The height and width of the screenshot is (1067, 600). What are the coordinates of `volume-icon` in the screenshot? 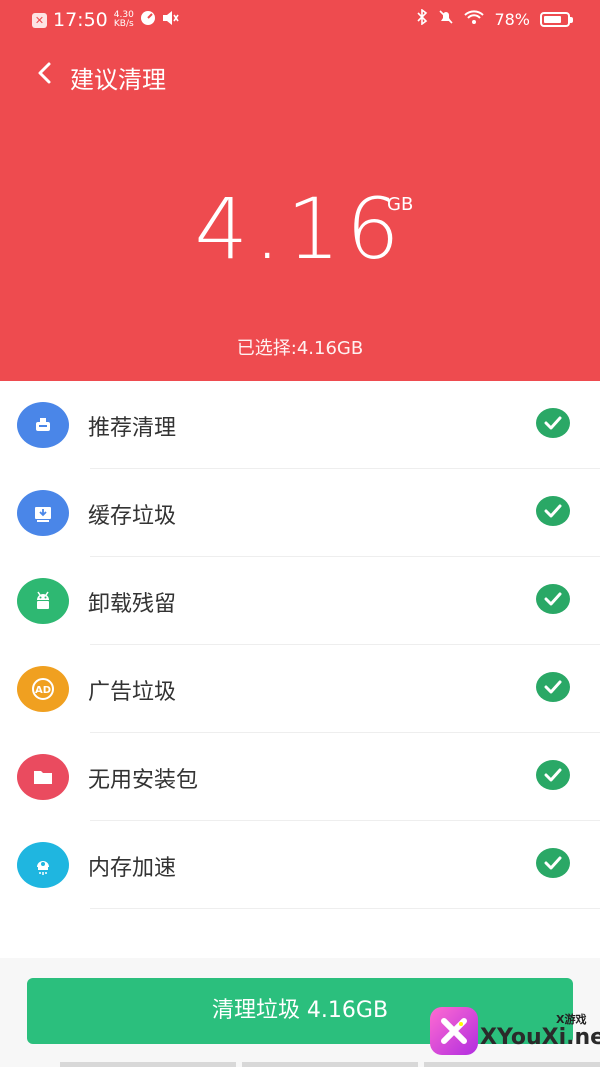 It's located at (171, 20).